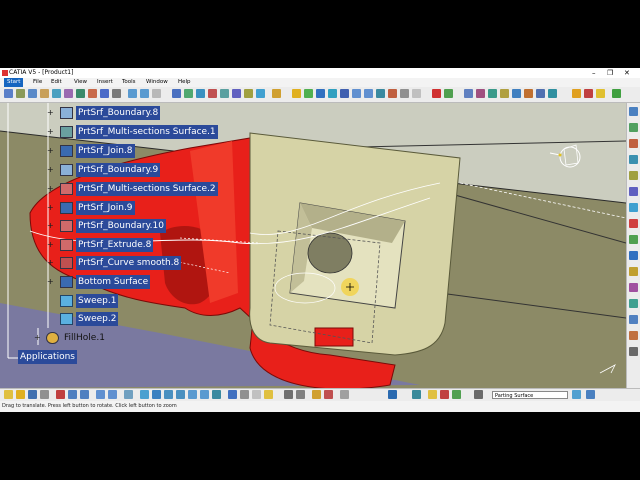  Describe the element at coordinates (296, 93) in the screenshot. I see `hide-show-icon` at that location.